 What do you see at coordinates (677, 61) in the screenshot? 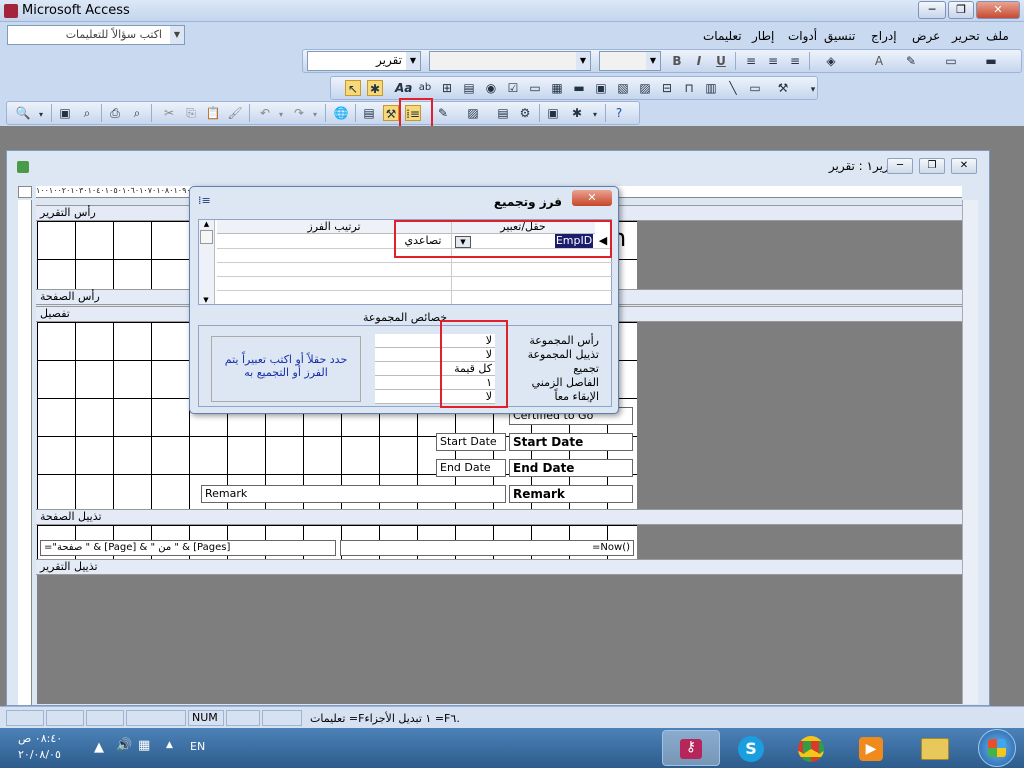
I see `bold-button: B` at bounding box center [677, 61].